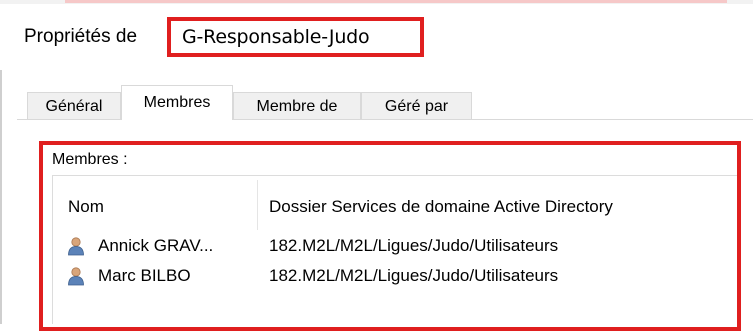 This screenshot has height=331, width=753. Describe the element at coordinates (416, 105) in the screenshot. I see `tab-gere-par: Géré par` at that location.